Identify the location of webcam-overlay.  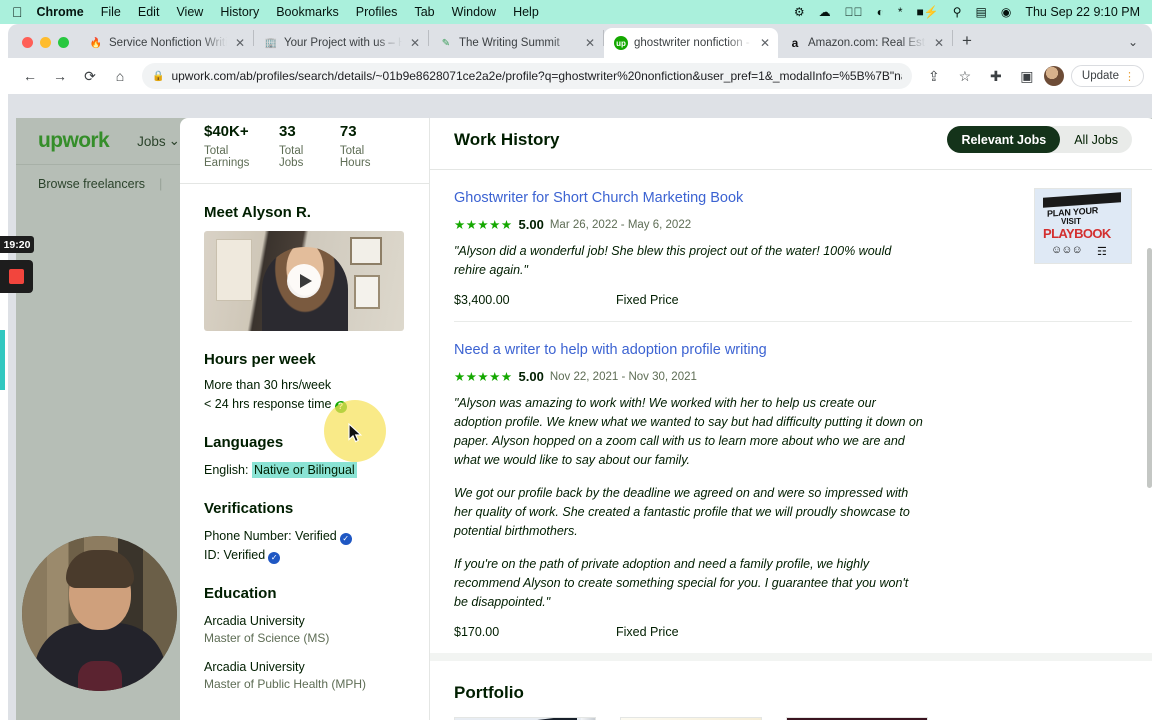
(99, 613).